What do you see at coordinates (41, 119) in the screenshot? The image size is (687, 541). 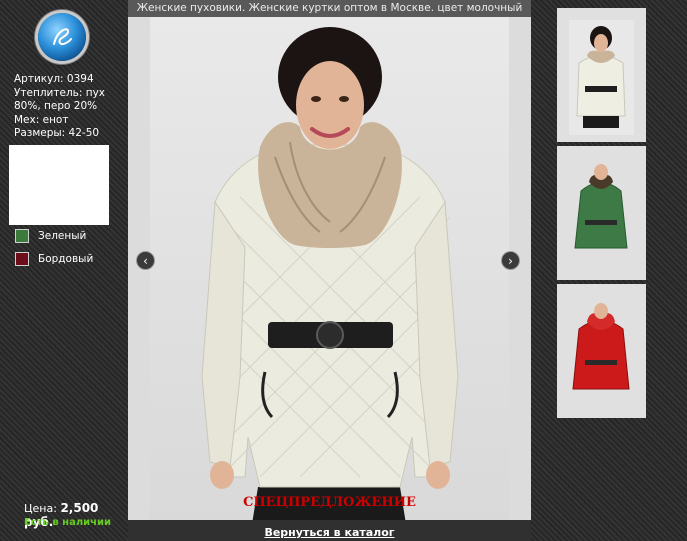 I see `fur-info: Мех: енот` at bounding box center [41, 119].